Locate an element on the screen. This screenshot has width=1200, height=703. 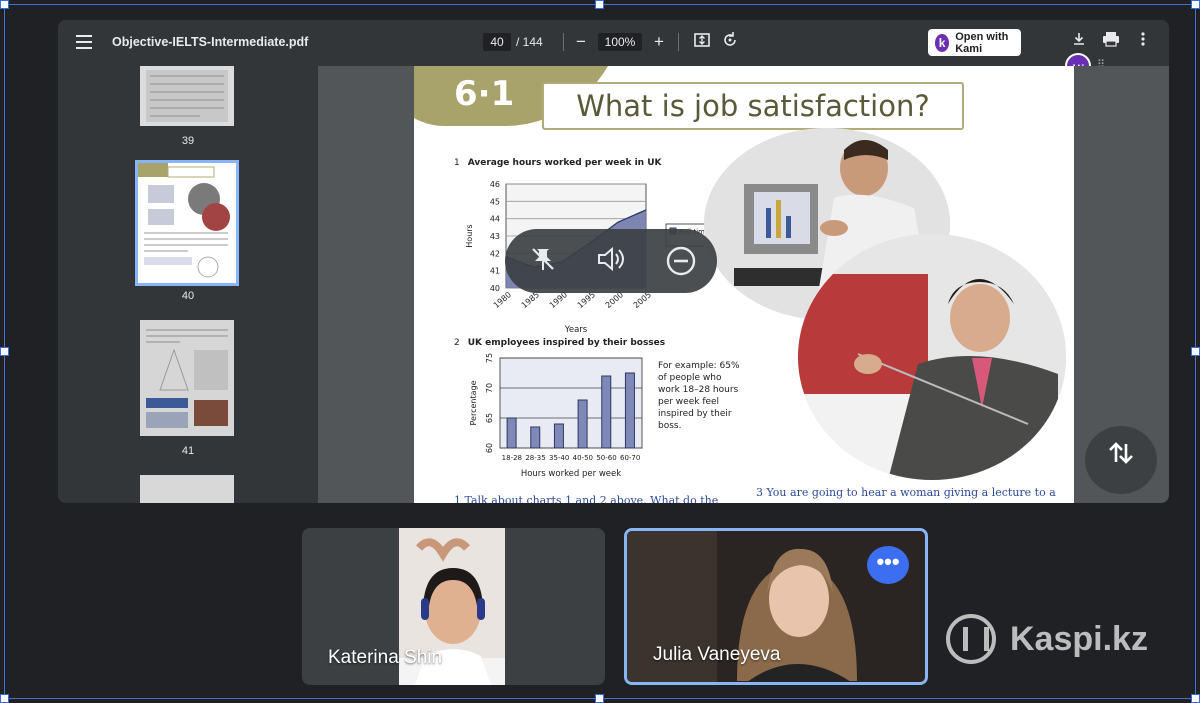
unit-number: 6·1 is located at coordinates (484, 94).